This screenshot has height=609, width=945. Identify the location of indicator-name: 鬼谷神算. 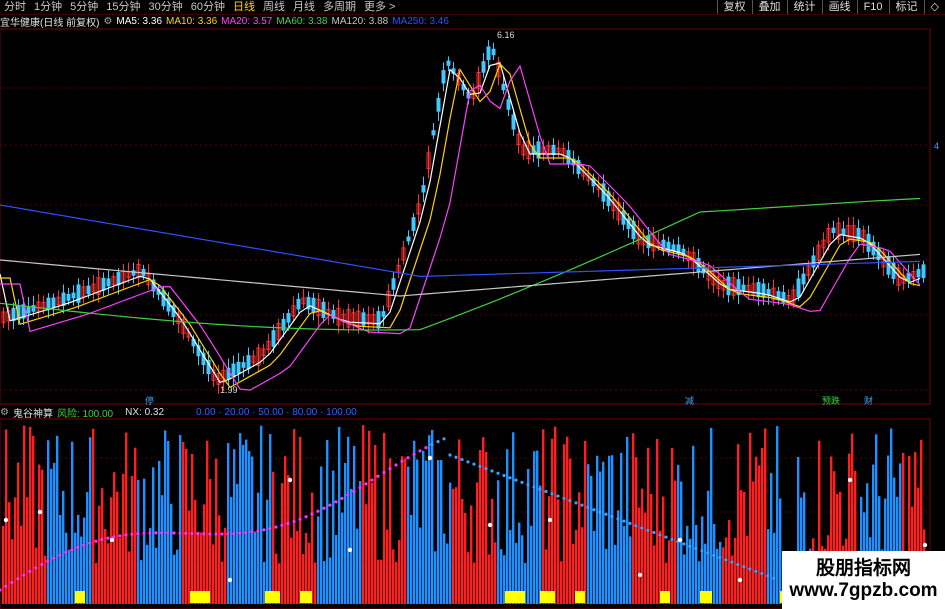
(33, 412).